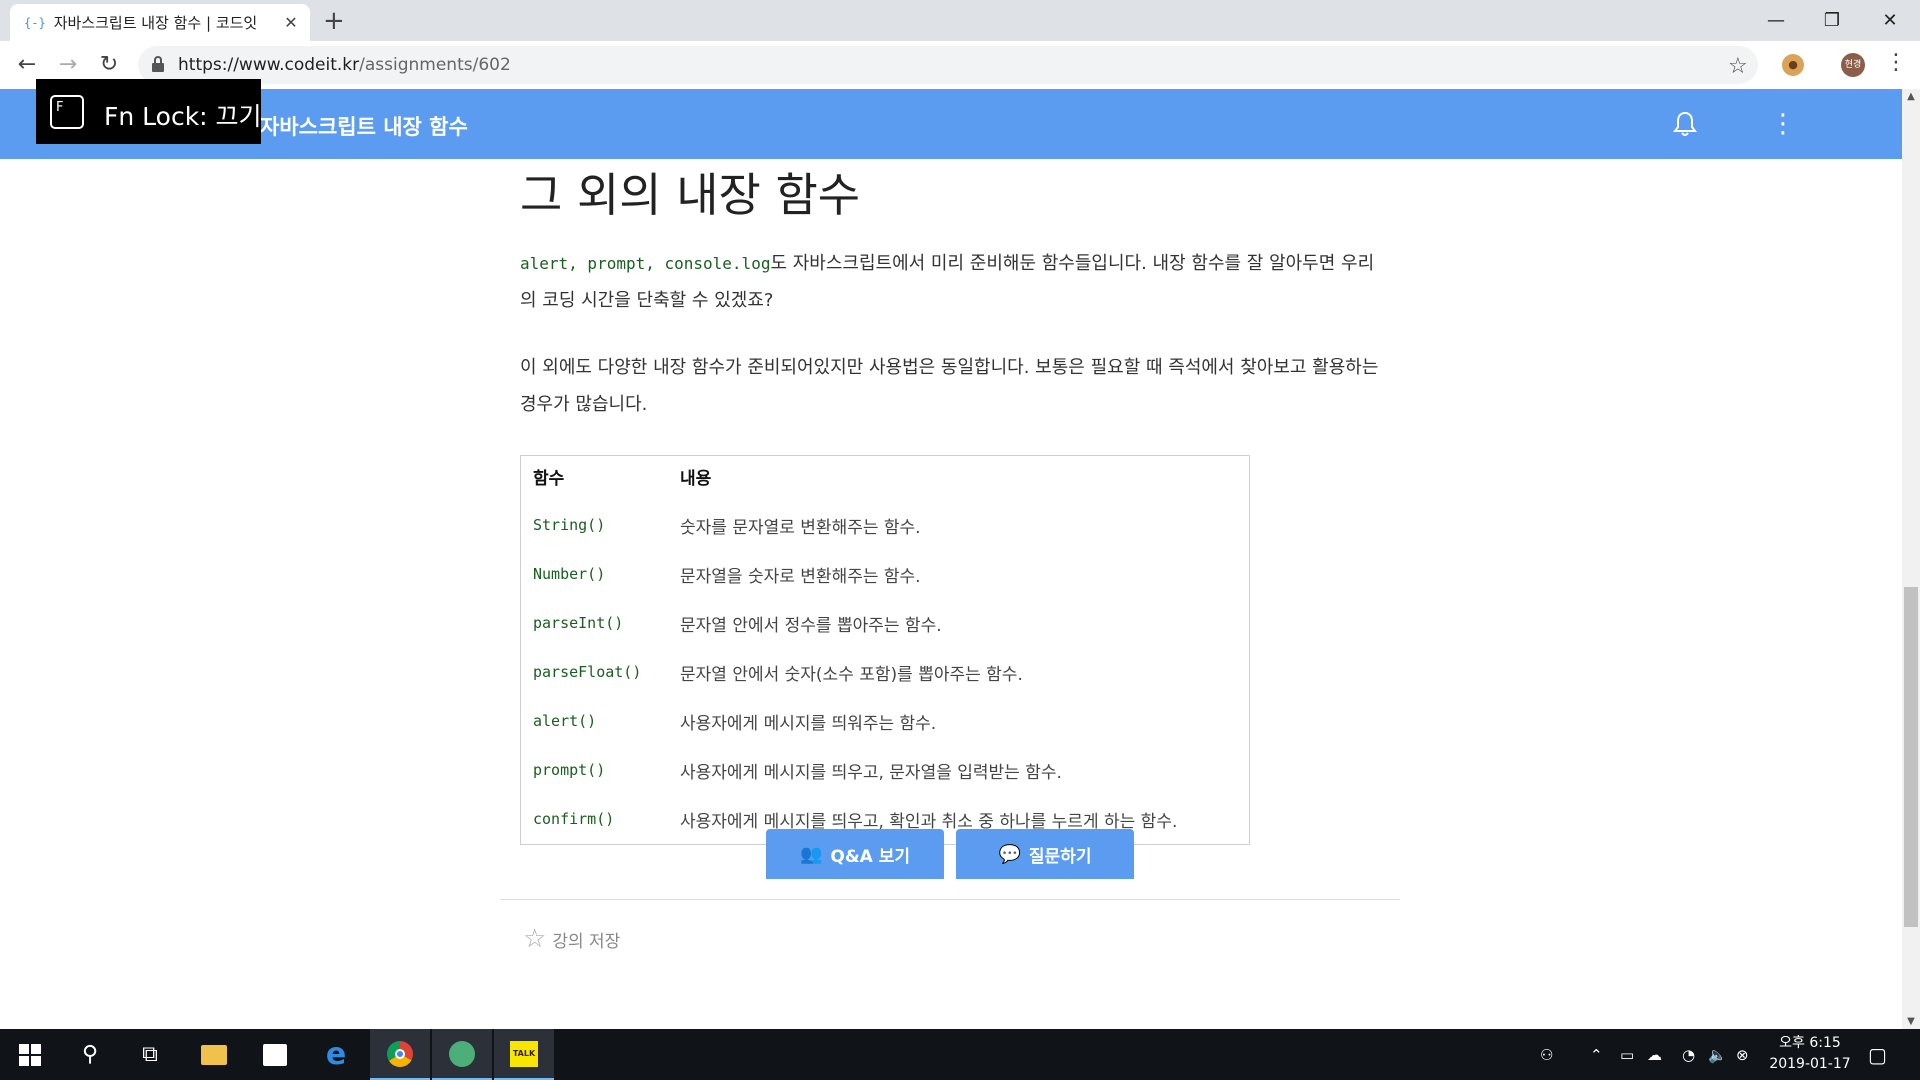 The height and width of the screenshot is (1080, 1920). I want to click on people-icon: ⚇, so click(1546, 1054).